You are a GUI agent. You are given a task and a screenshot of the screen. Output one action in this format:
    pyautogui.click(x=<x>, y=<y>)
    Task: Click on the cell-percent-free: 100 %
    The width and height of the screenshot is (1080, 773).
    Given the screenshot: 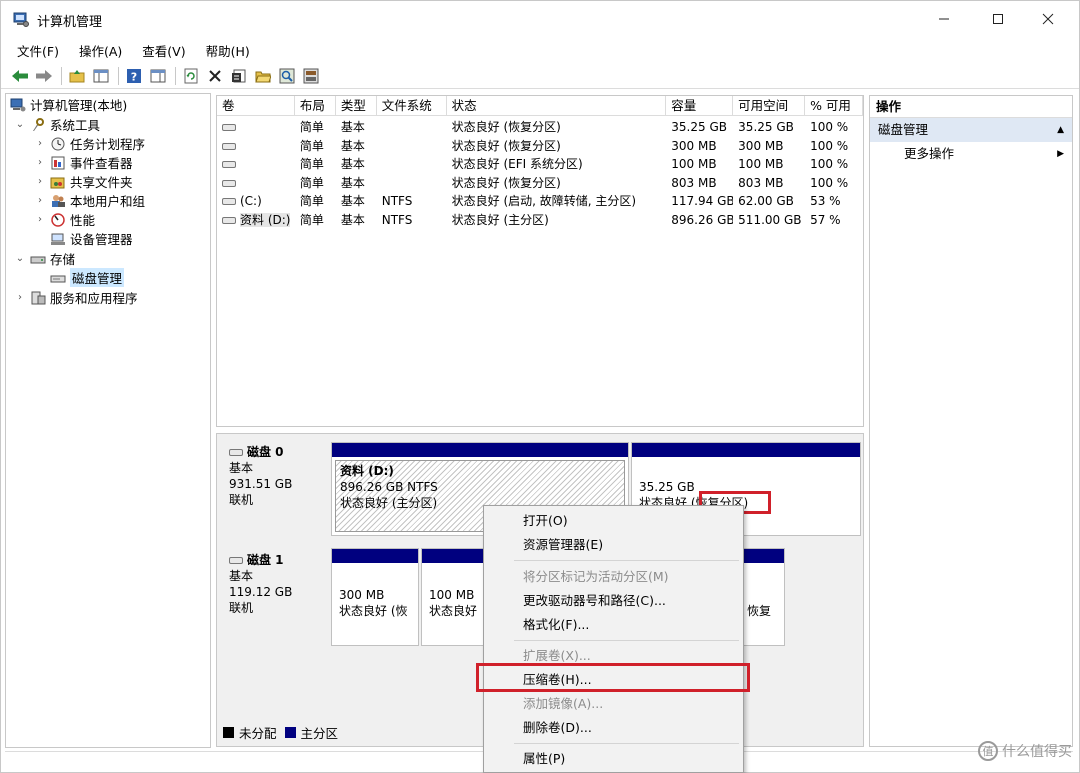 What is the action you would take?
    pyautogui.click(x=829, y=127)
    